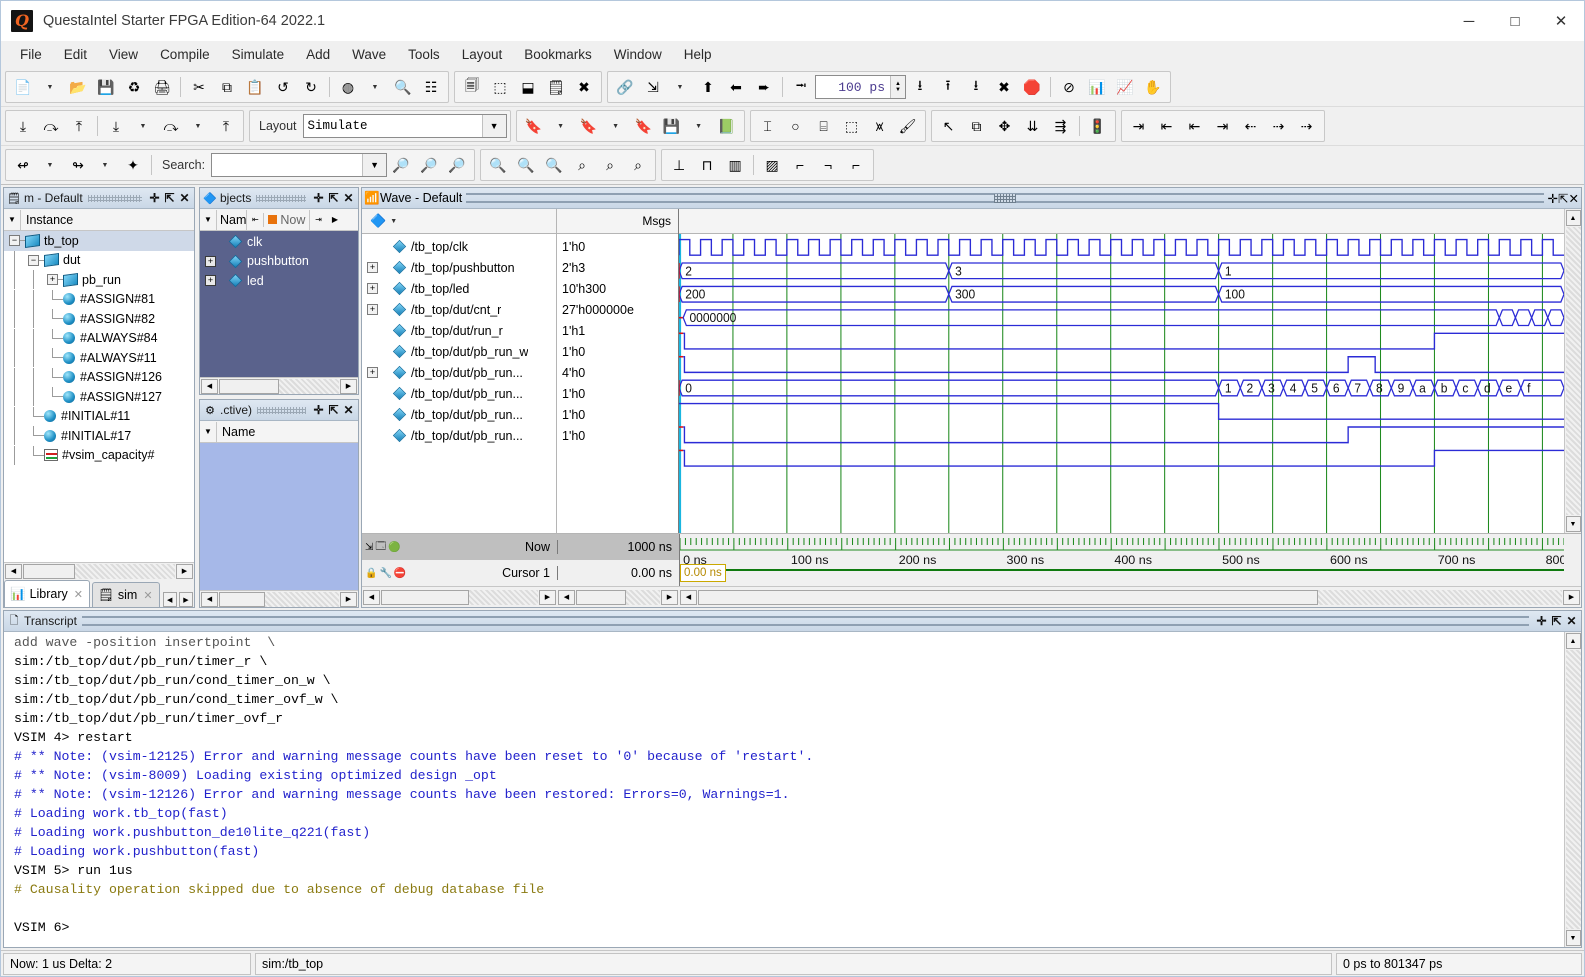 The width and height of the screenshot is (1585, 977). What do you see at coordinates (348, 87) in the screenshot?
I see `compile-icon: ◍` at bounding box center [348, 87].